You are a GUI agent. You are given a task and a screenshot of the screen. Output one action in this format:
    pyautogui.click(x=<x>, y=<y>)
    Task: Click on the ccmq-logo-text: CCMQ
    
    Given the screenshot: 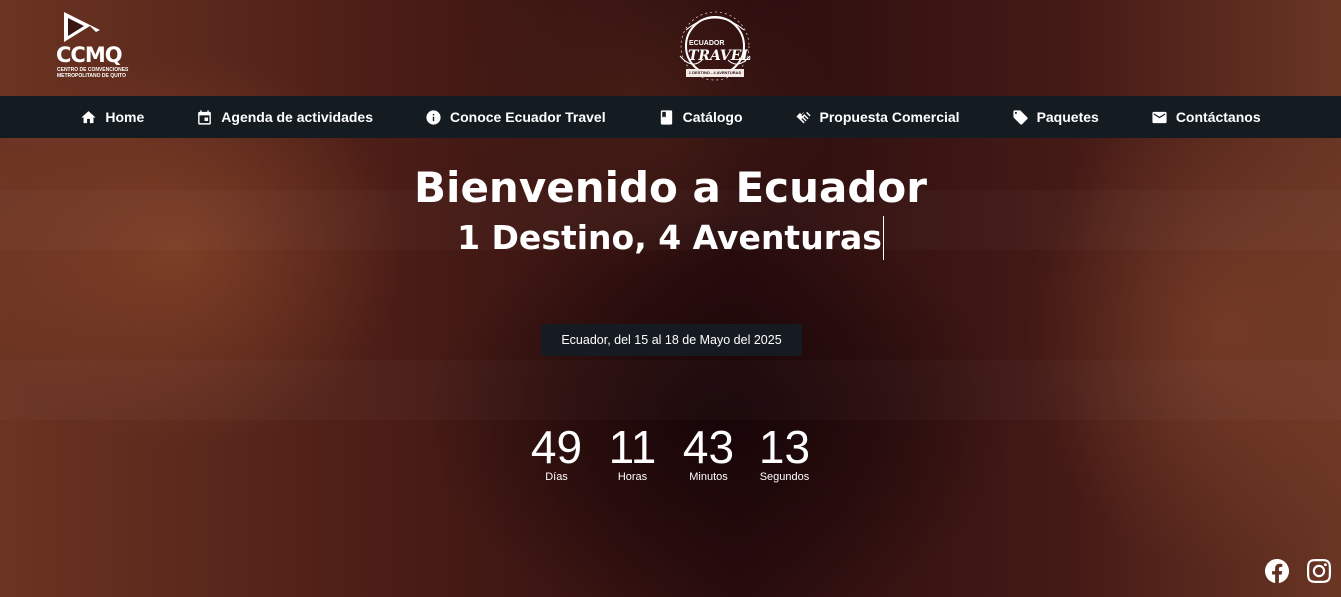 What is the action you would take?
    pyautogui.click(x=89, y=55)
    